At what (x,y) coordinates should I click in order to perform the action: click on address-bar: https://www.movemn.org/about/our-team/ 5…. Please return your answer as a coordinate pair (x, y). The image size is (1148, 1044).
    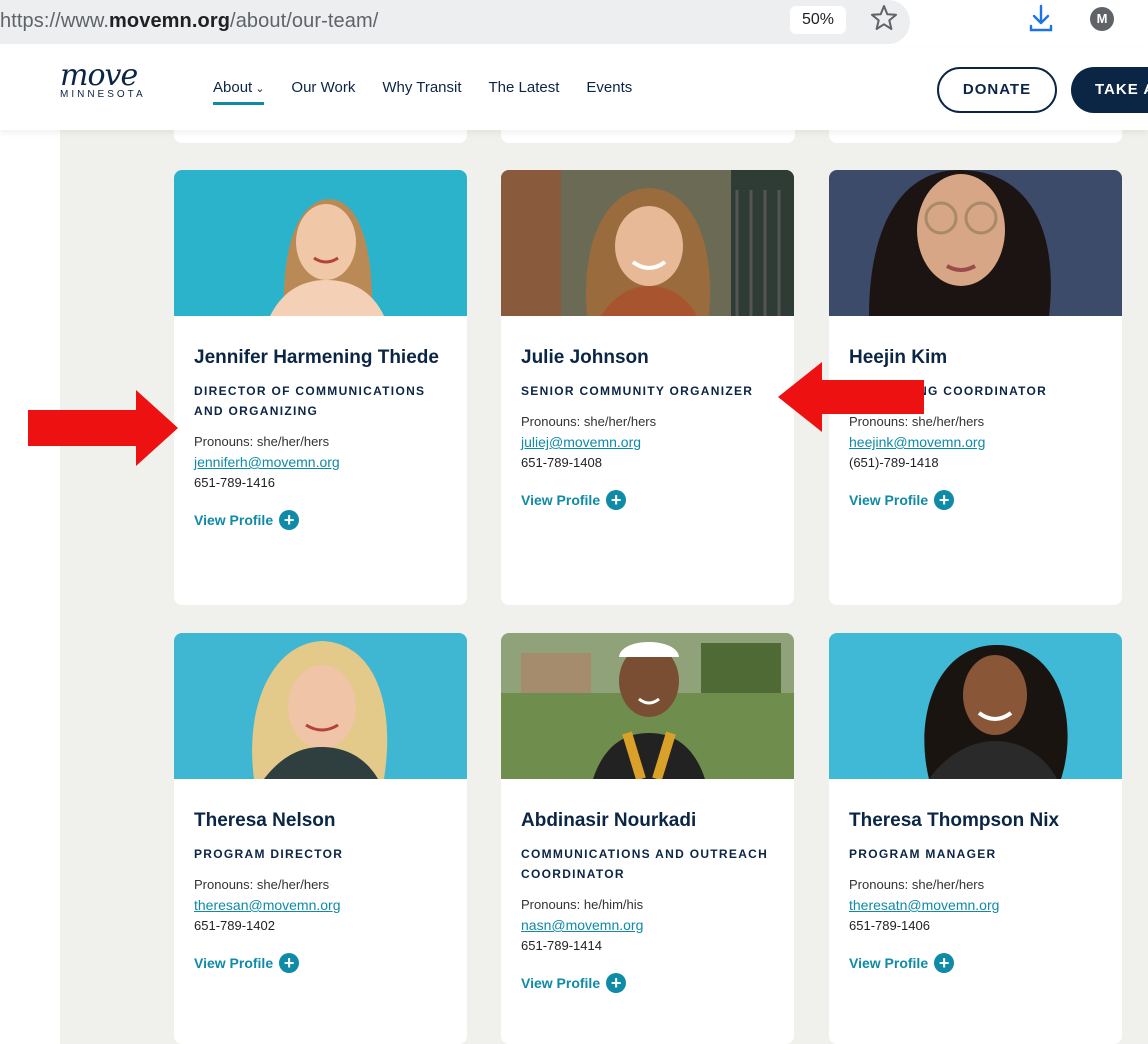
    Looking at the image, I should click on (455, 22).